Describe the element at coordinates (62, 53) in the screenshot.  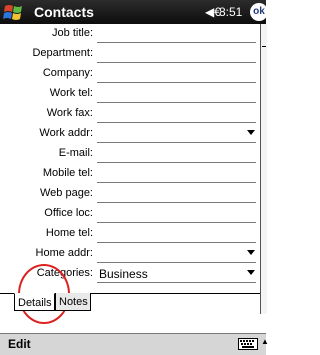
I see `field-label: Department:` at that location.